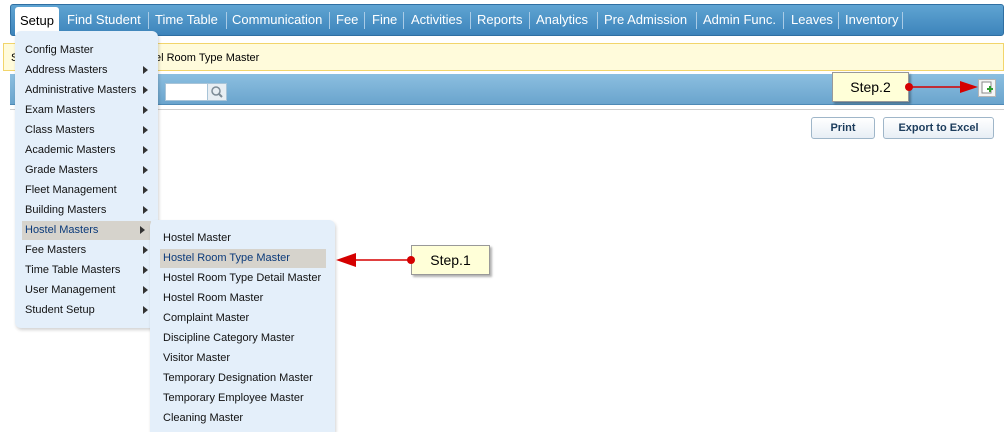  I want to click on menu-item-label: Time Table Masters, so click(73, 270).